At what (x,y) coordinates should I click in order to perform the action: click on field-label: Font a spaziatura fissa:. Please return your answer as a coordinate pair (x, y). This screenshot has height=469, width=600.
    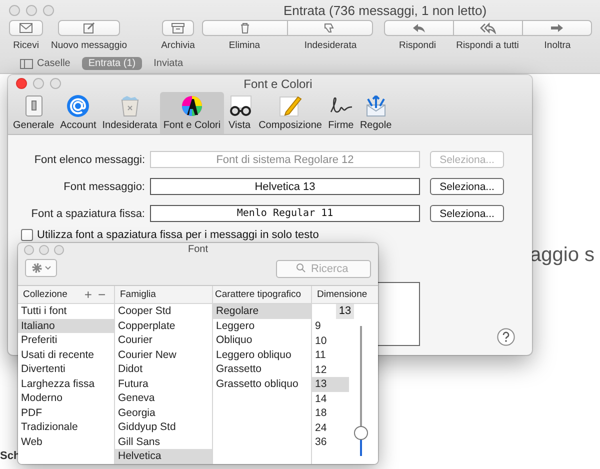
    Looking at the image, I should click on (87, 214).